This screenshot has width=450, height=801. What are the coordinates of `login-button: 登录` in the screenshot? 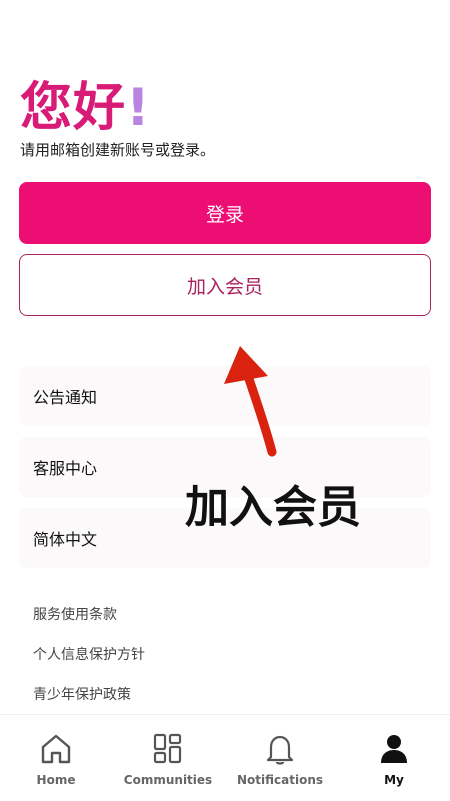 It's located at (225, 213).